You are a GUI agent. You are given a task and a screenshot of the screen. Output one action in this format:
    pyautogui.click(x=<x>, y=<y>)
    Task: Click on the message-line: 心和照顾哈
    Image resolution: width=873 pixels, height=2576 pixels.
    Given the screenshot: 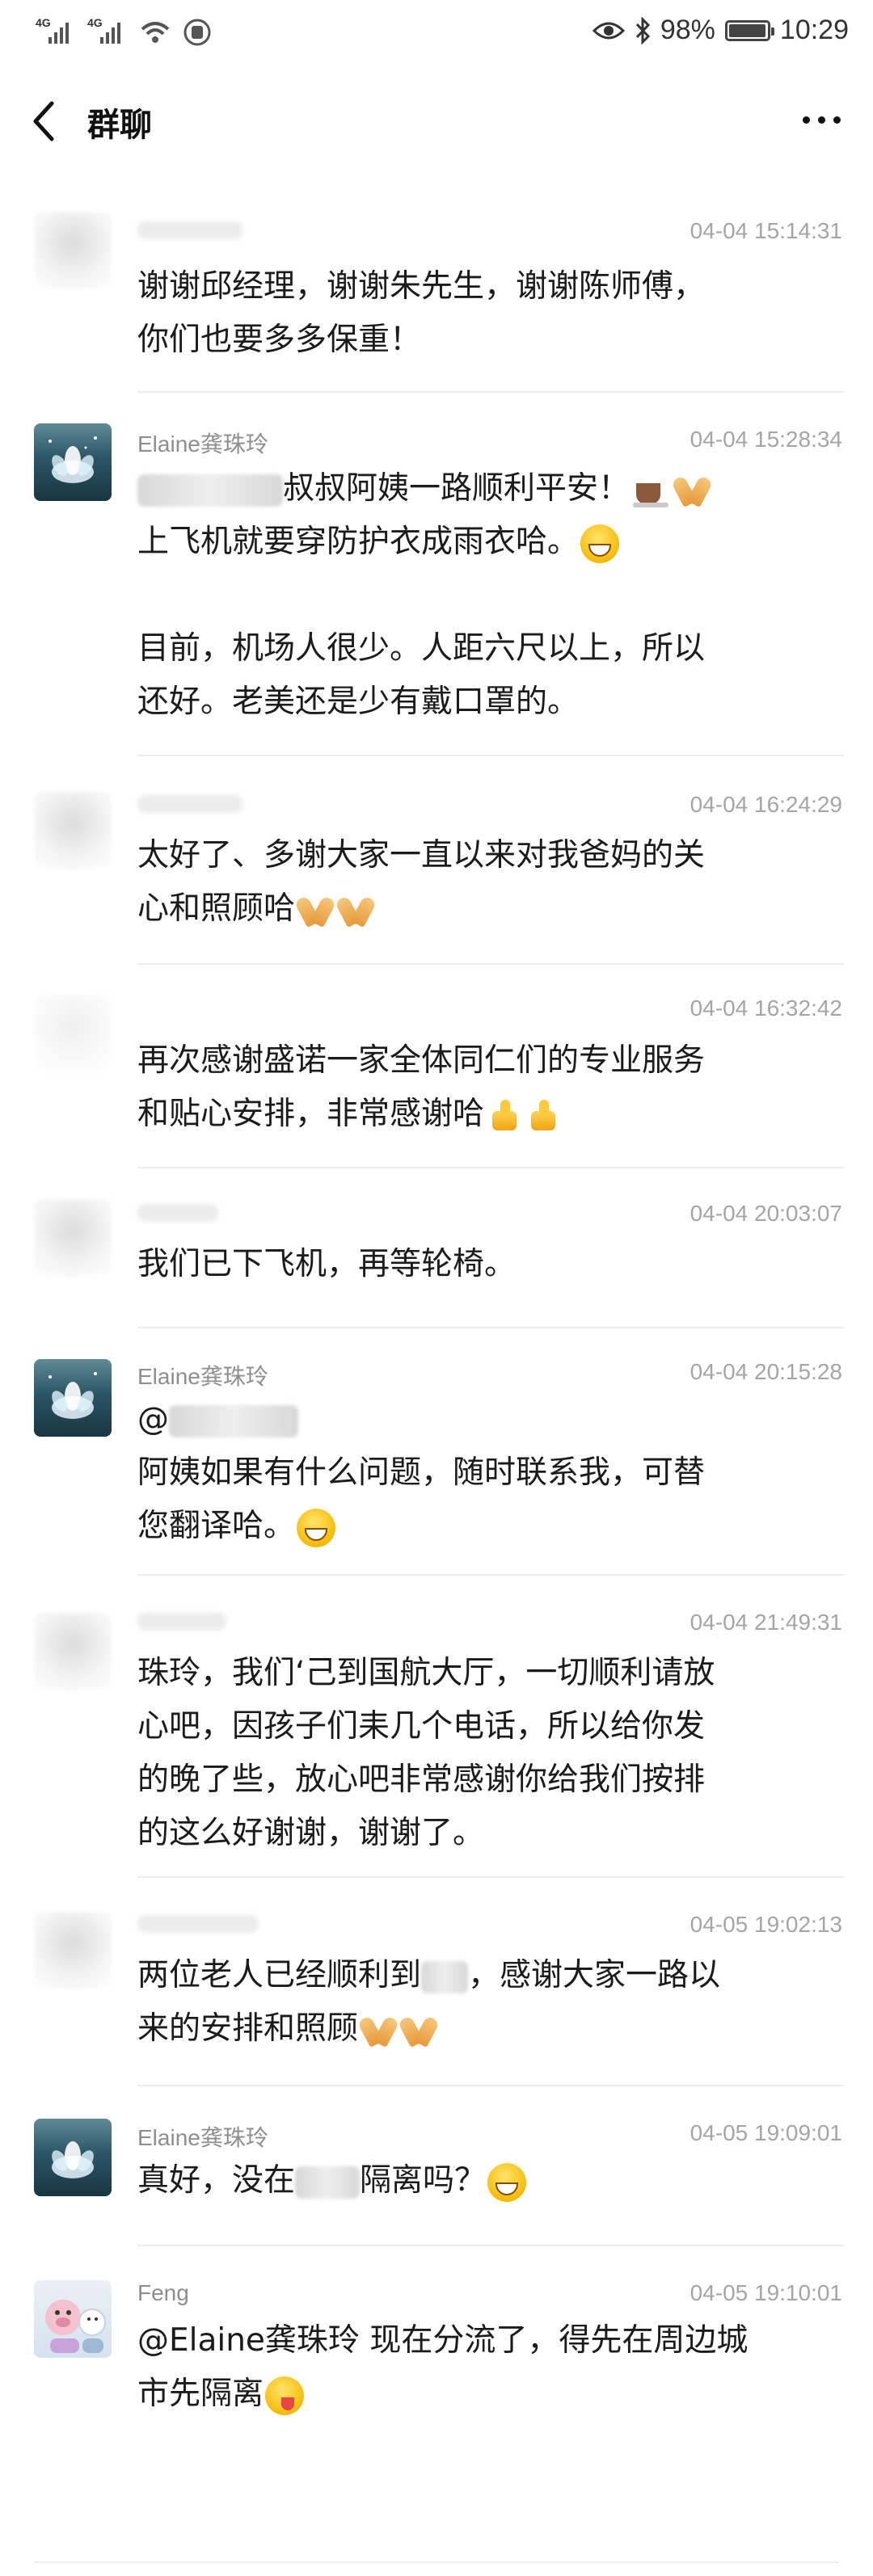 What is the action you would take?
    pyautogui.click(x=216, y=908)
    